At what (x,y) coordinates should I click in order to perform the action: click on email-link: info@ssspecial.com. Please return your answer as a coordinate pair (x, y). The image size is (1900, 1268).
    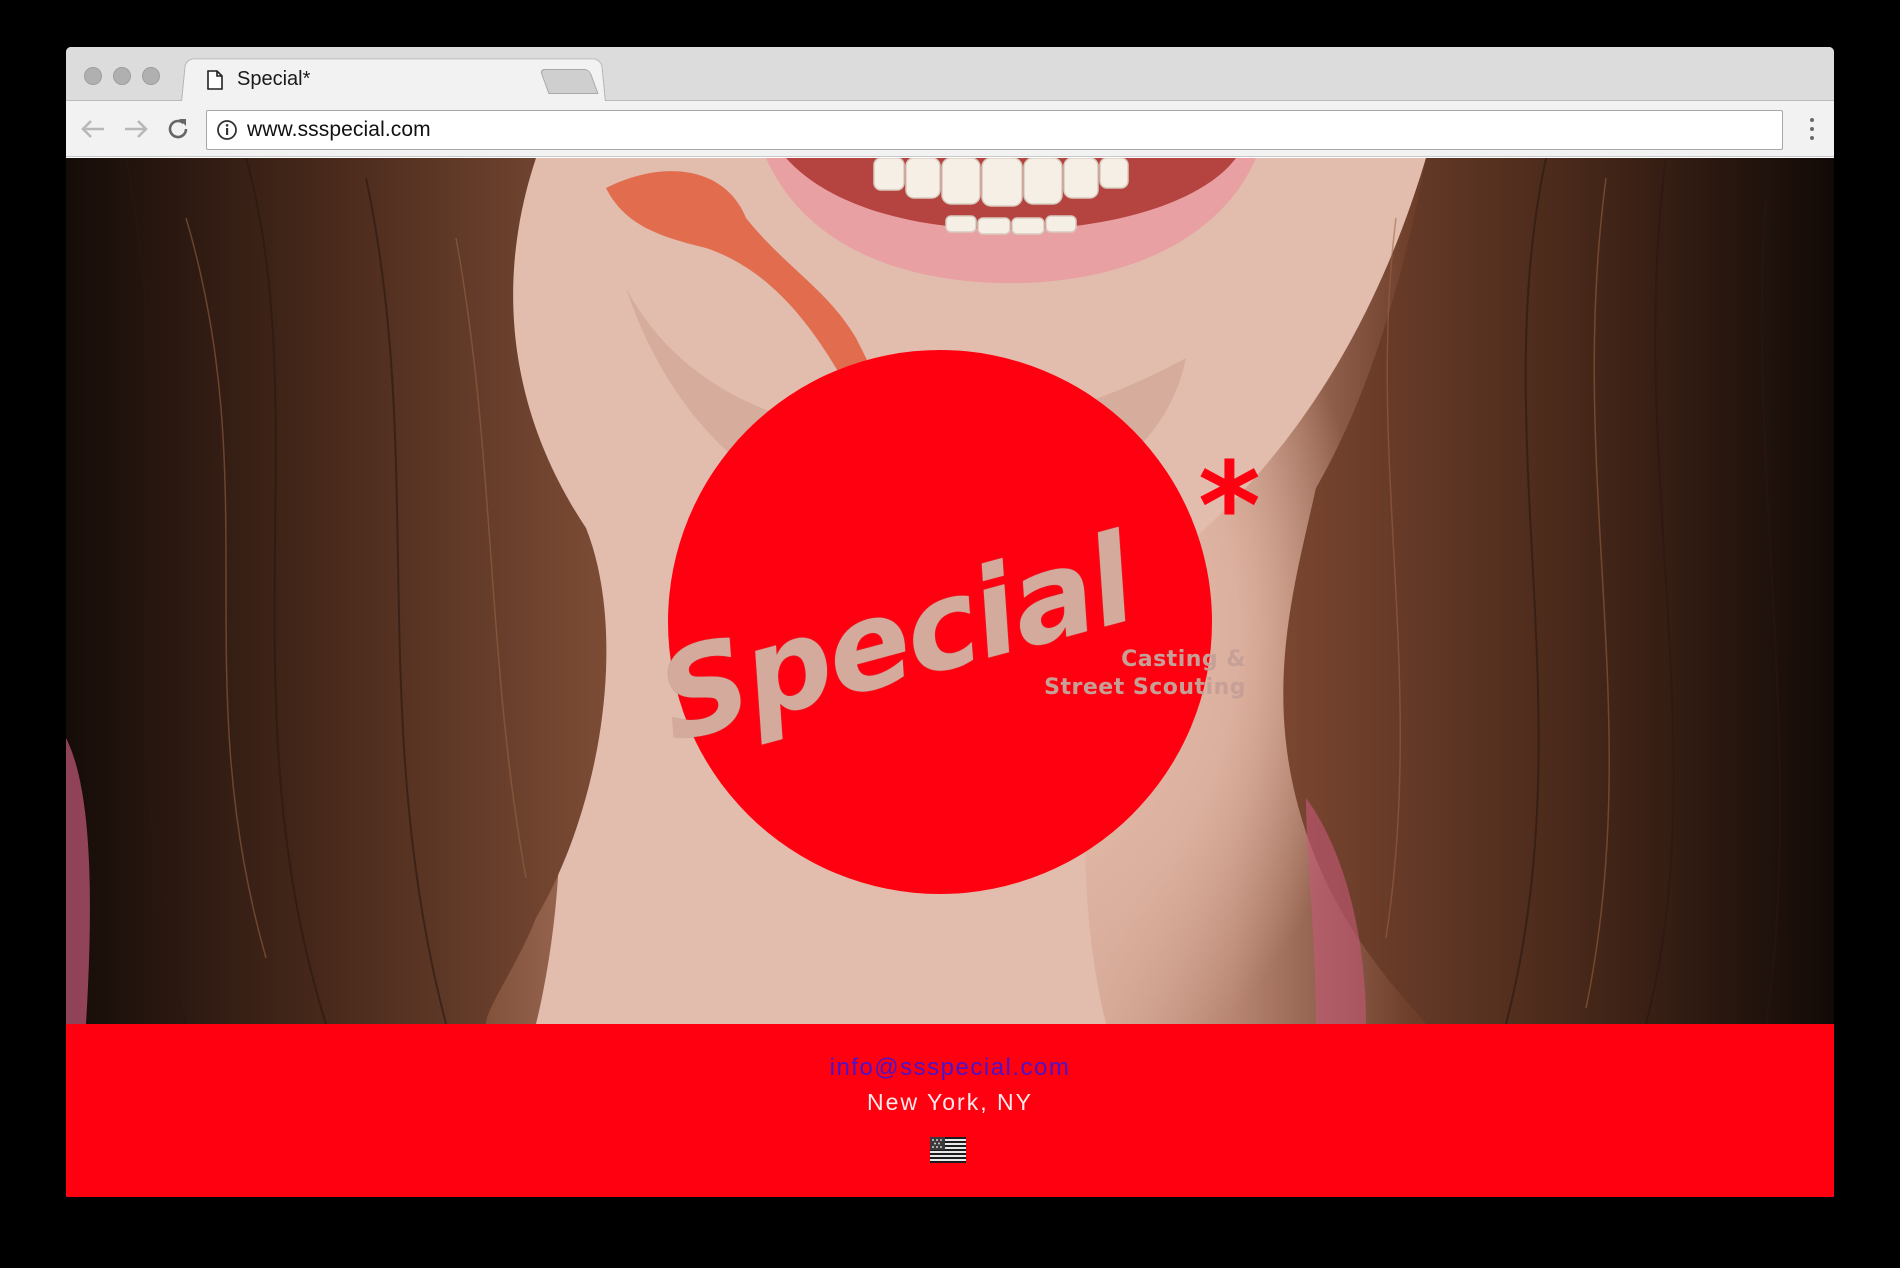
    Looking at the image, I should click on (950, 1068).